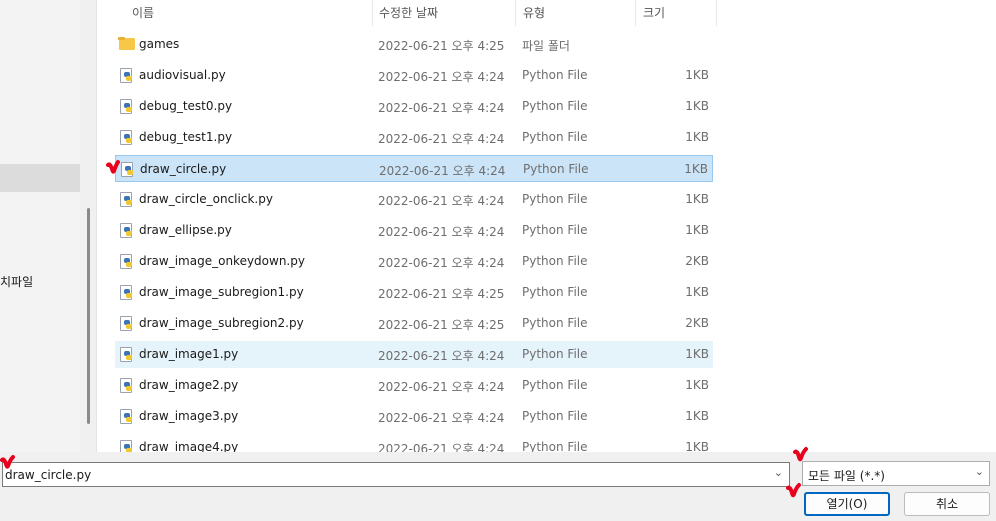 The image size is (996, 521). What do you see at coordinates (847, 504) in the screenshot?
I see `open-button: 열기(O)` at bounding box center [847, 504].